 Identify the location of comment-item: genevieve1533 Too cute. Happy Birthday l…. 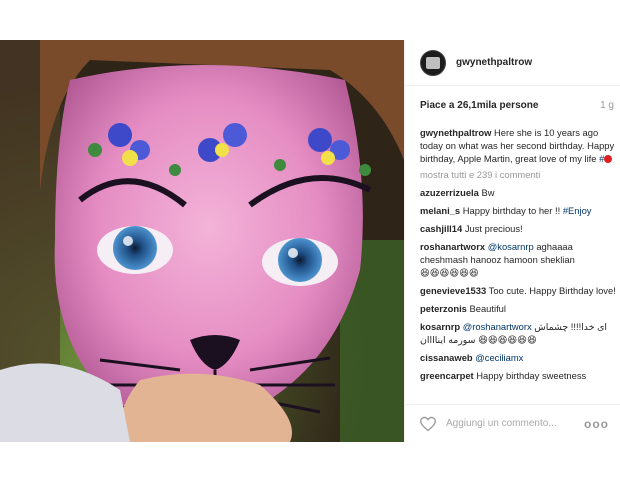
(518, 290).